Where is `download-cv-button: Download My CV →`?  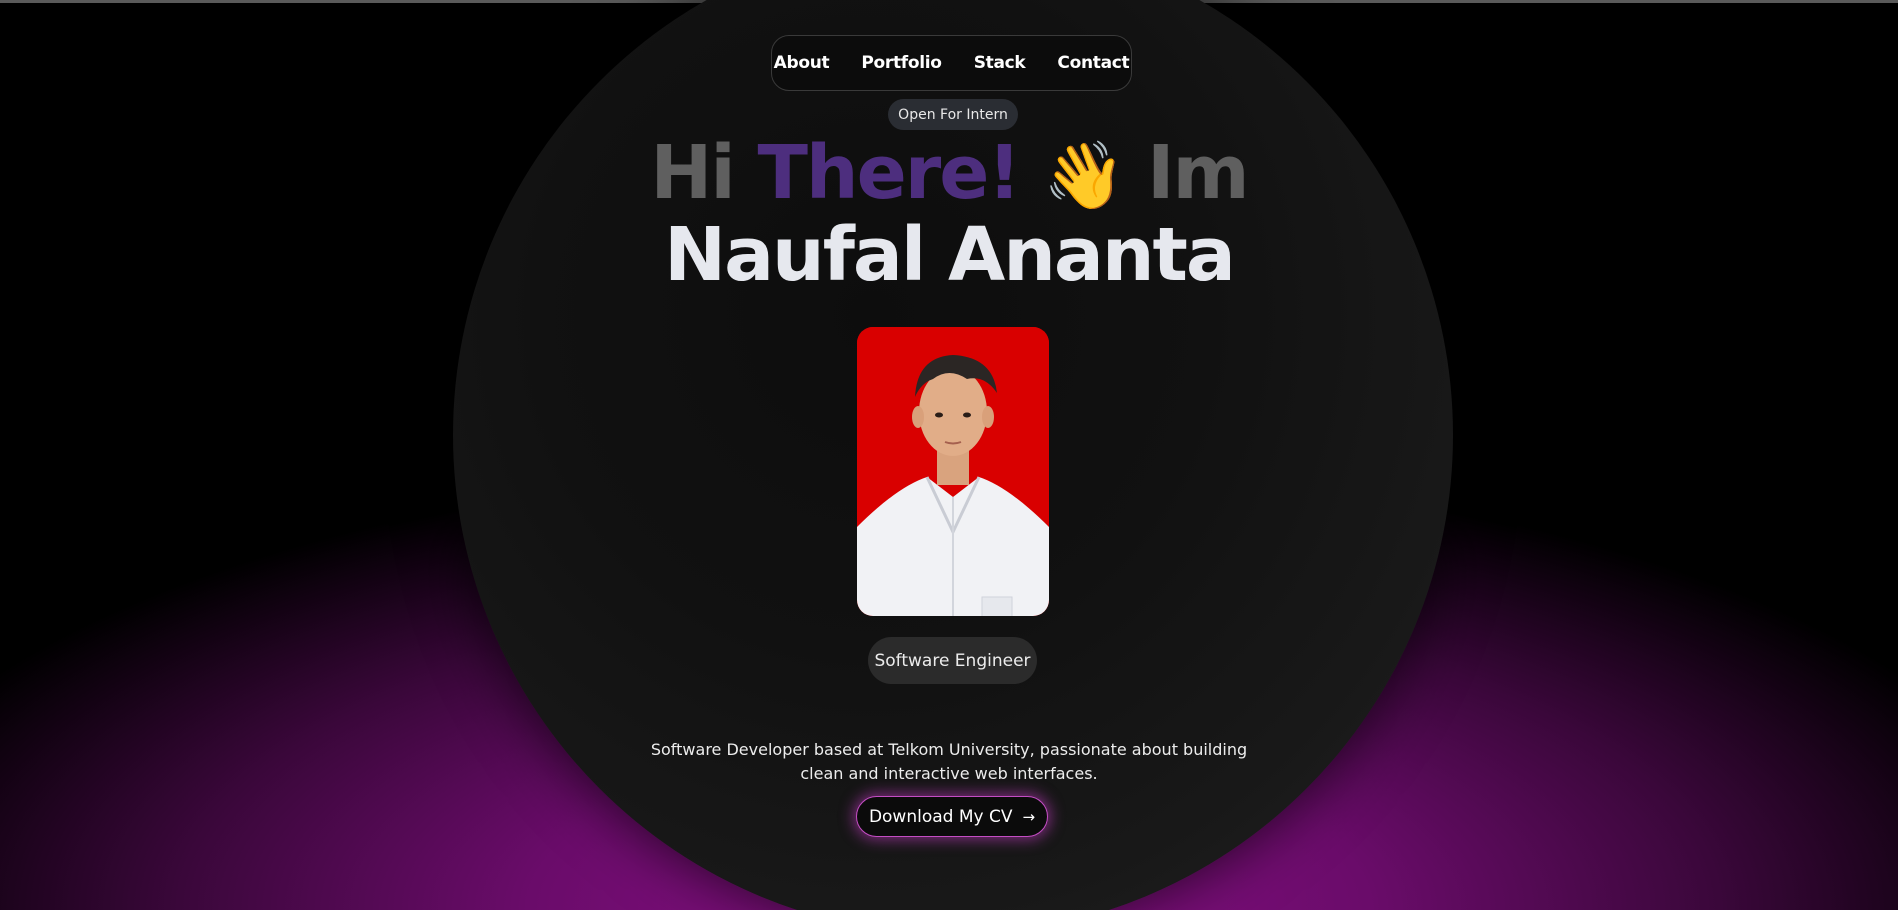 download-cv-button: Download My CV → is located at coordinates (952, 816).